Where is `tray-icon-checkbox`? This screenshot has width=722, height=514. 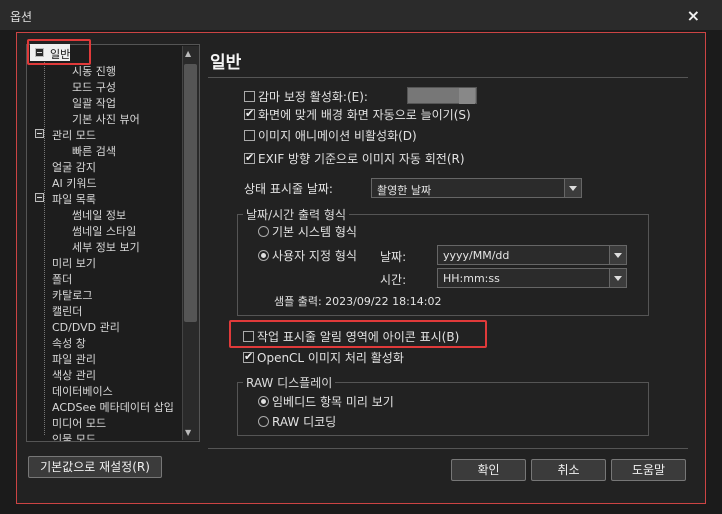
tray-icon-checkbox is located at coordinates (248, 336).